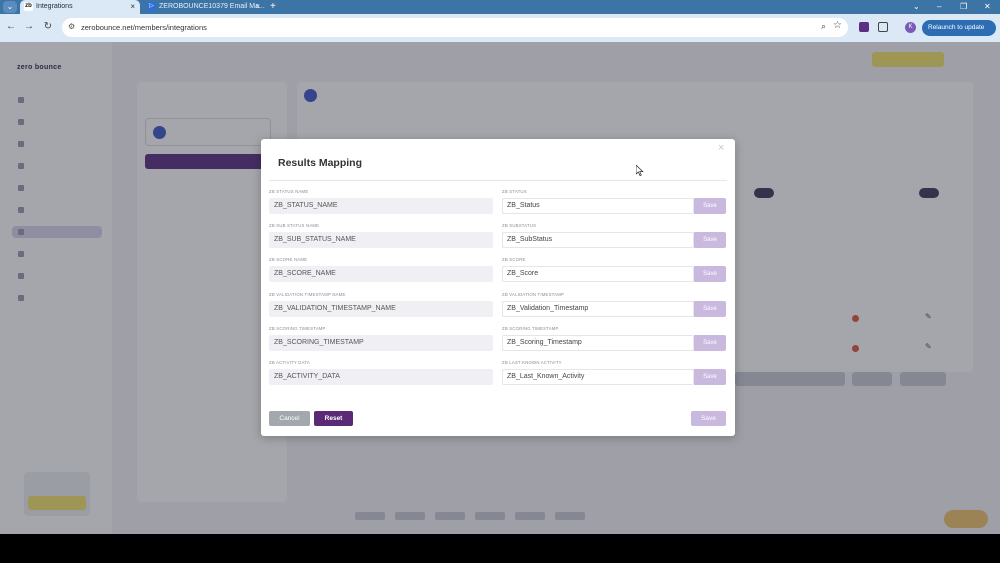 Image resolution: width=1000 pixels, height=563 pixels. What do you see at coordinates (333, 418) in the screenshot?
I see `reset-button: Reset` at bounding box center [333, 418].